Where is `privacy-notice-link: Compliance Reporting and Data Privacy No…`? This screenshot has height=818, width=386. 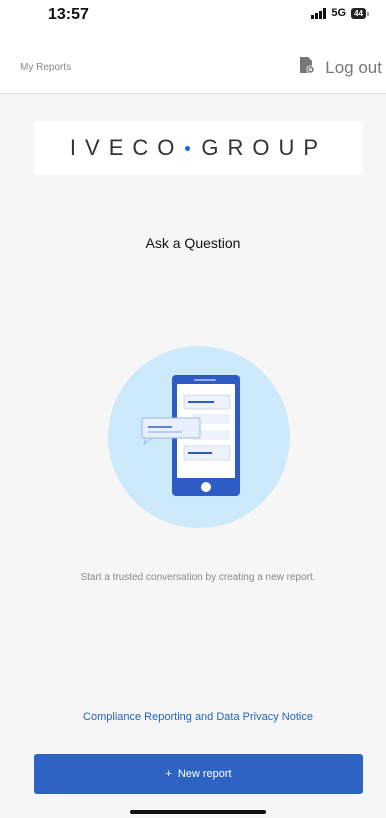
privacy-notice-link: Compliance Reporting and Data Privacy No… is located at coordinates (193, 717).